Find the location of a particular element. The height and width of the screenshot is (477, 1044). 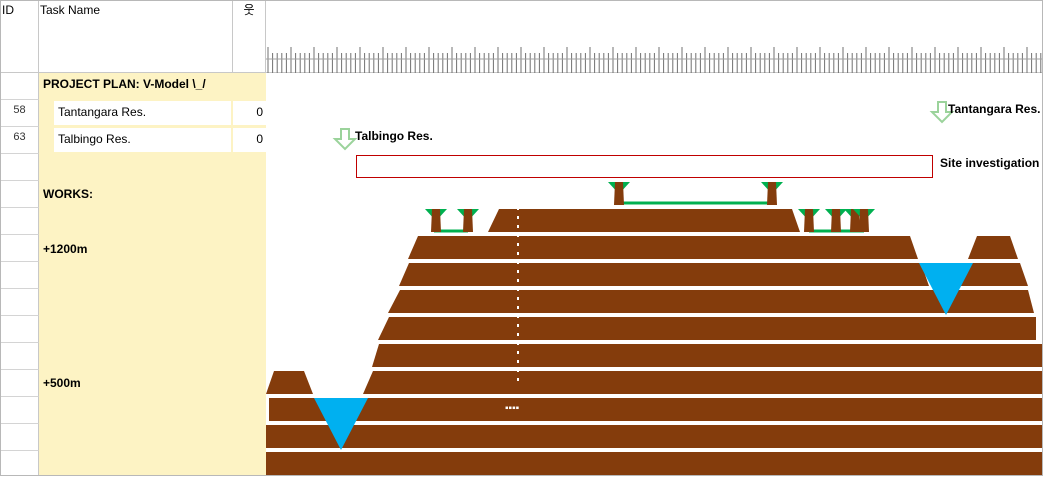

task-name: +500m is located at coordinates (62, 383).